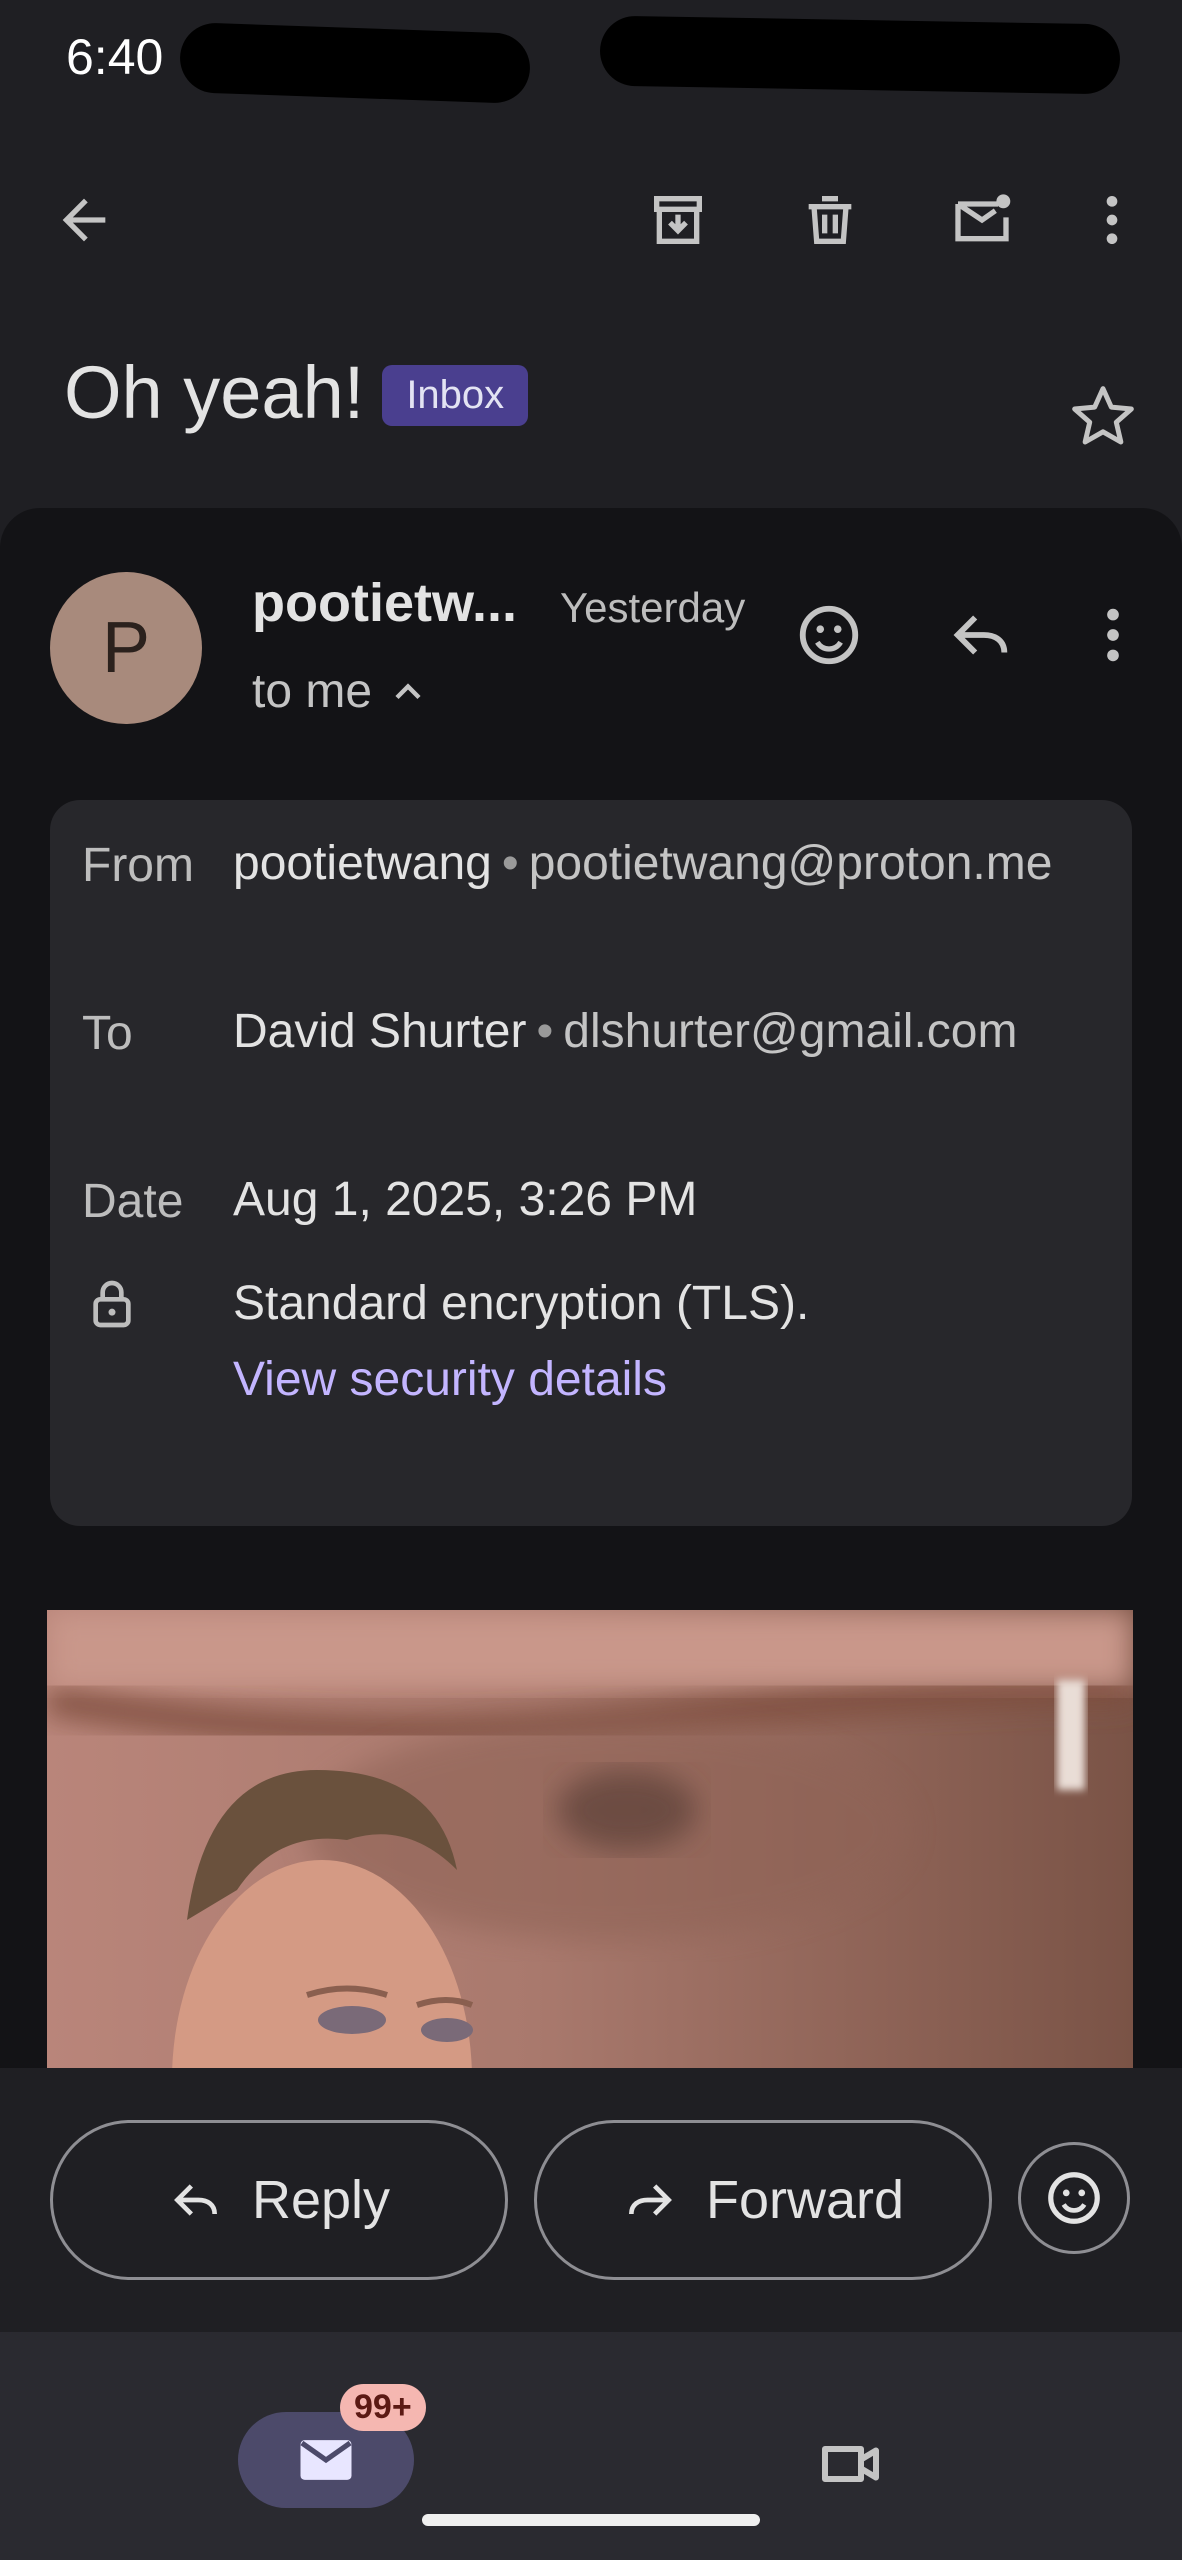 The image size is (1182, 2560). I want to click on recipient-toggle: to me, so click(341, 691).